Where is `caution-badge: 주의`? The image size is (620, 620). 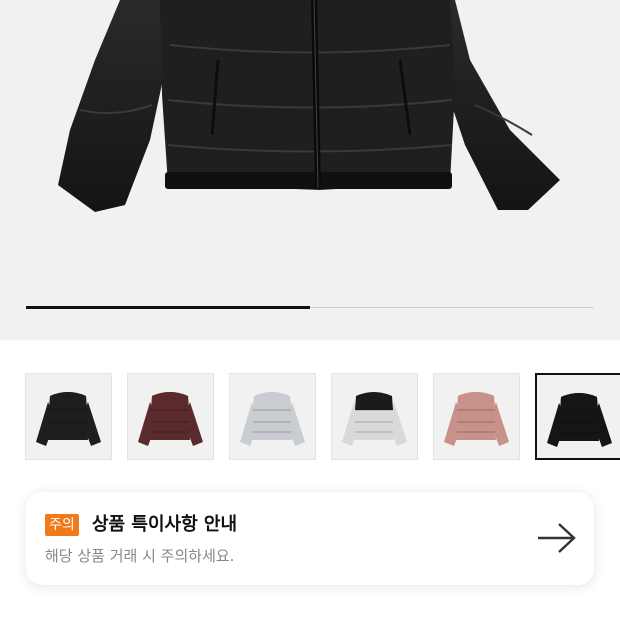
caution-badge: 주의 is located at coordinates (62, 525).